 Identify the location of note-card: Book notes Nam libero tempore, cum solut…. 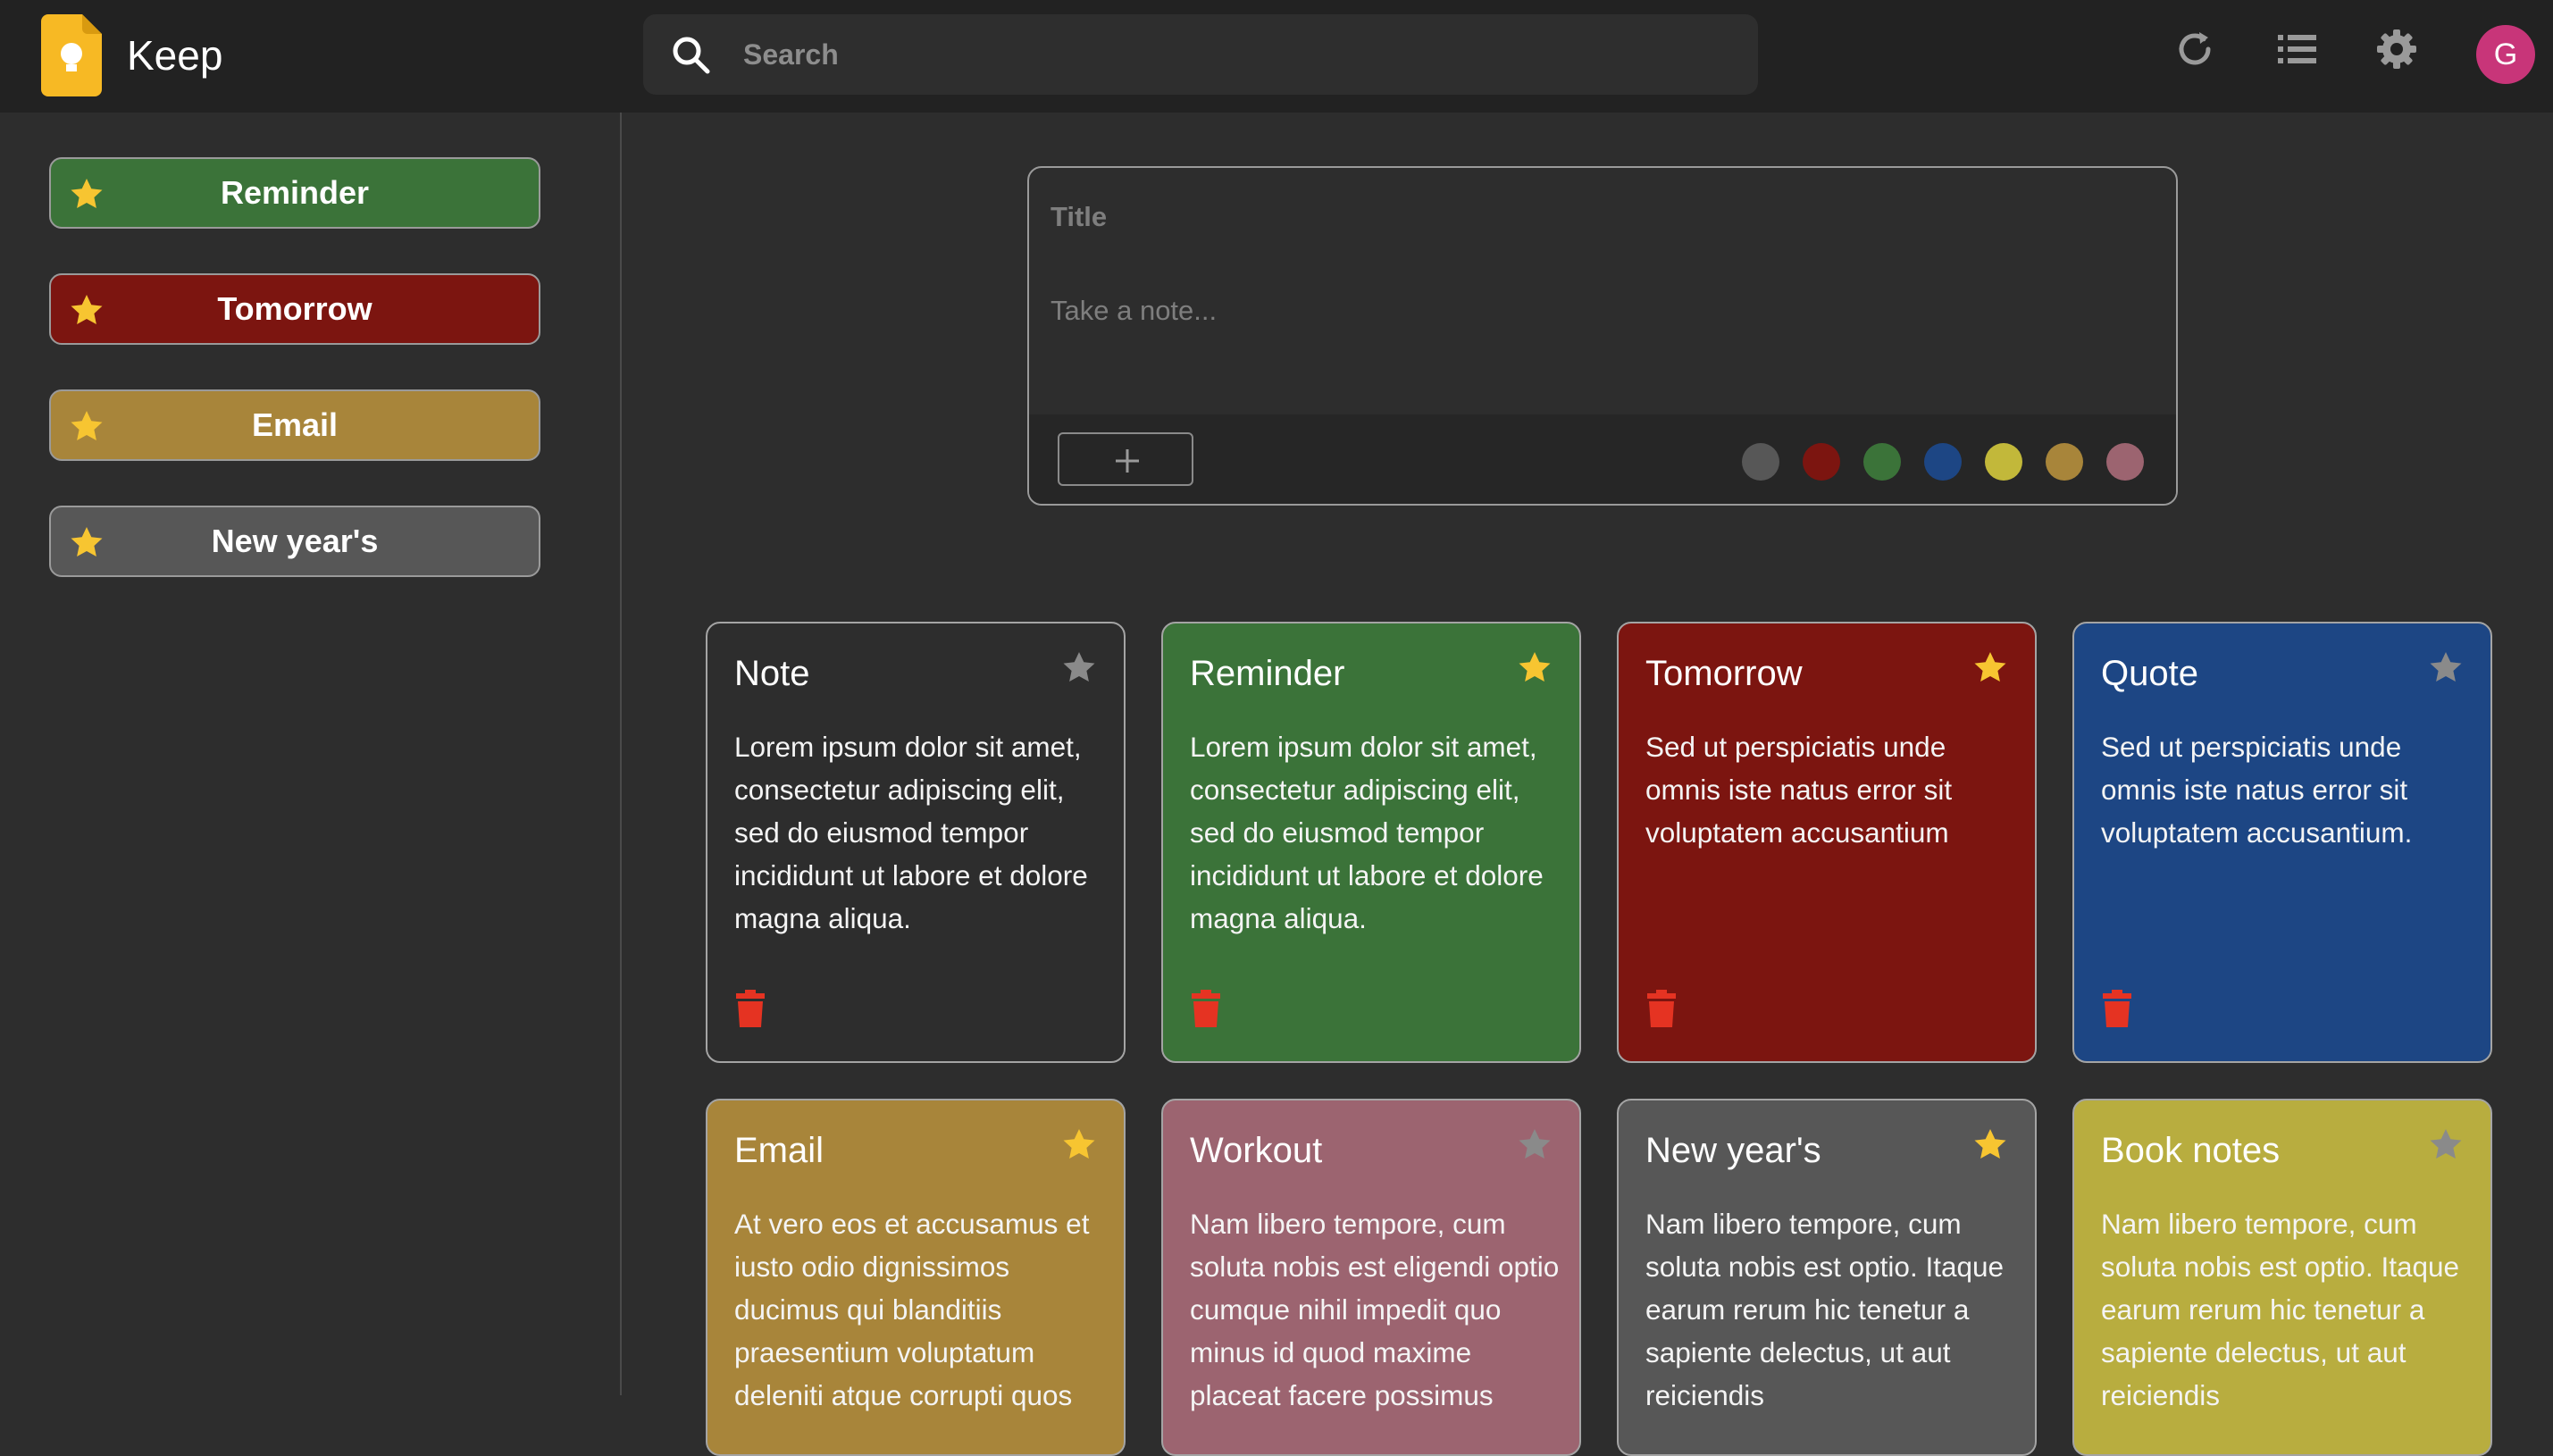
(2282, 1277).